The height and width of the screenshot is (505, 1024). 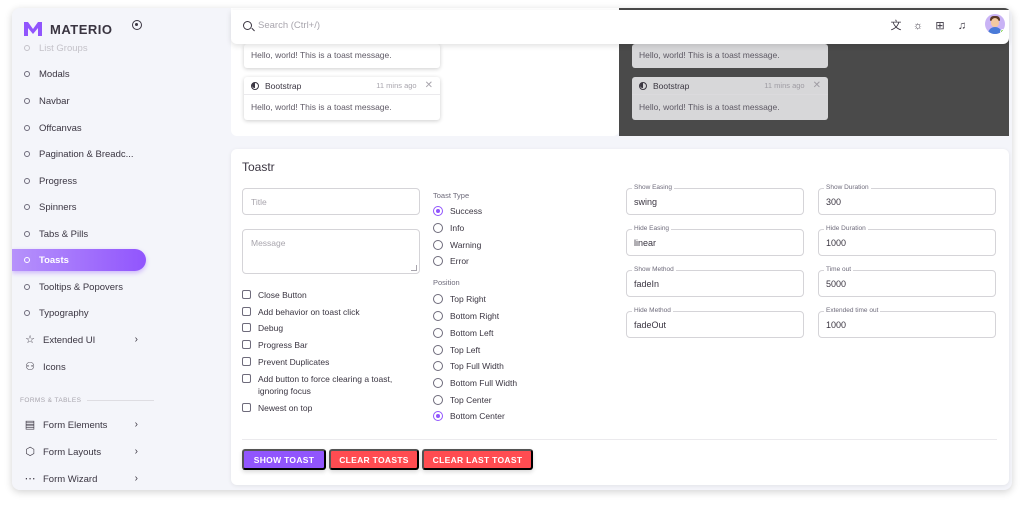 What do you see at coordinates (289, 25) in the screenshot?
I see `search-input: Search (Ctrl+/)` at bounding box center [289, 25].